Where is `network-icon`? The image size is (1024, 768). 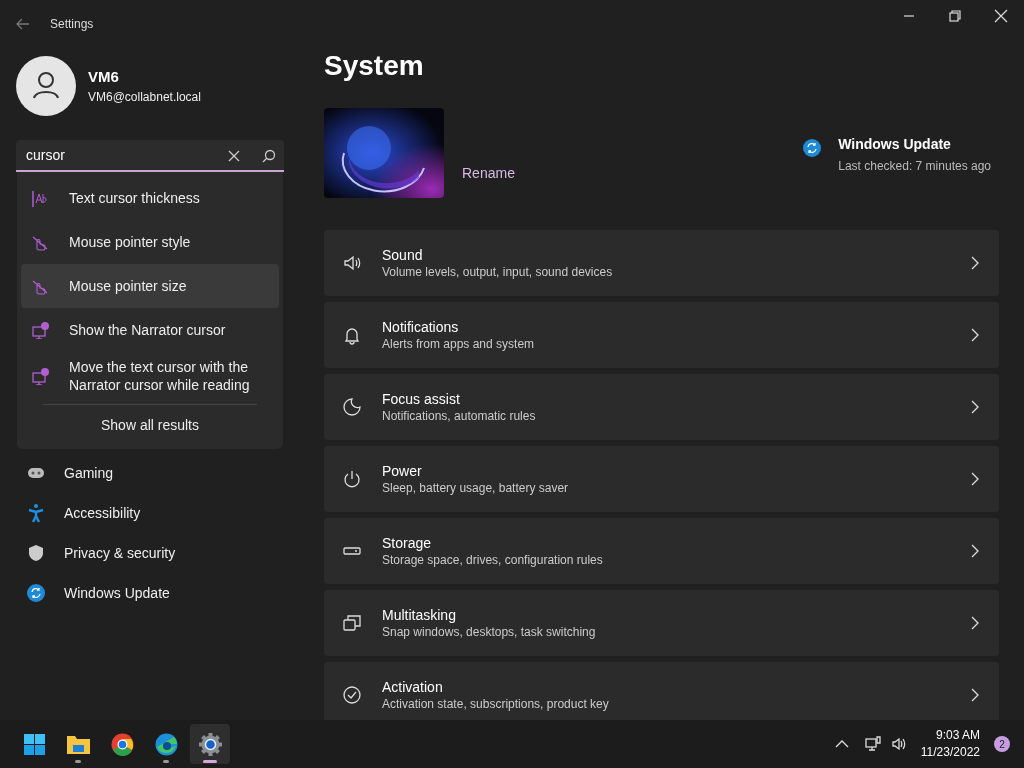
network-icon is located at coordinates (872, 744).